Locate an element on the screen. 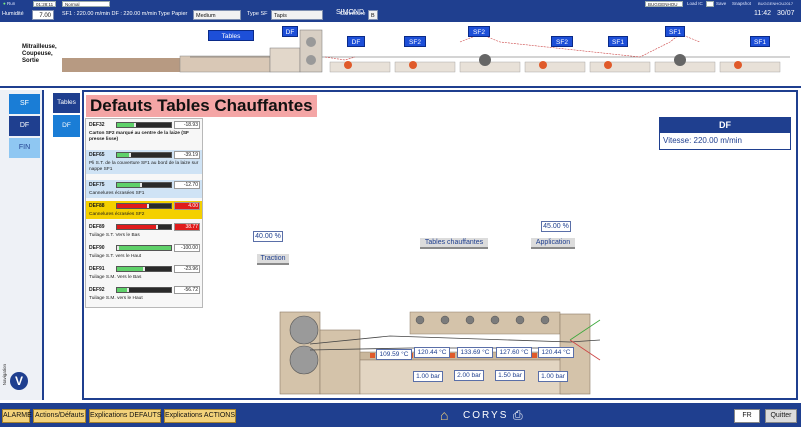 This screenshot has width=801, height=427. page-title: Defauts Tables Chauffantes is located at coordinates (201, 106).